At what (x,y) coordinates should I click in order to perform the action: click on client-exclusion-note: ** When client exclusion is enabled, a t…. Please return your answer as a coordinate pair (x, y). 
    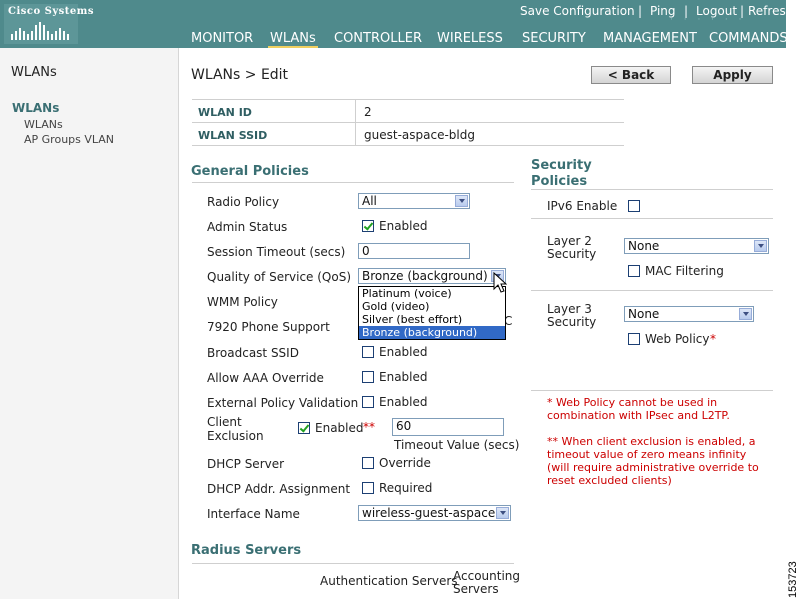
    Looking at the image, I should click on (653, 461).